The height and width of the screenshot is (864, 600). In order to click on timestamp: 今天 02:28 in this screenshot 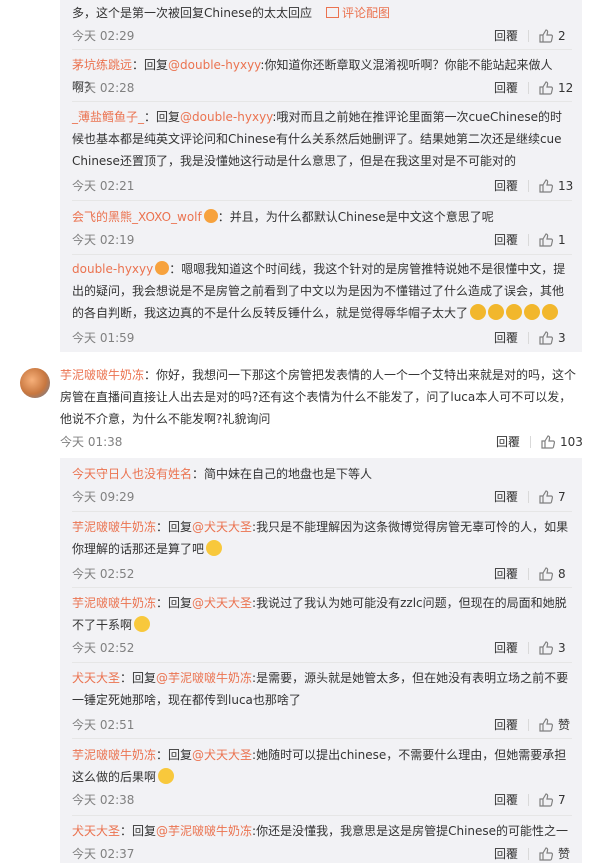, I will do `click(103, 88)`.